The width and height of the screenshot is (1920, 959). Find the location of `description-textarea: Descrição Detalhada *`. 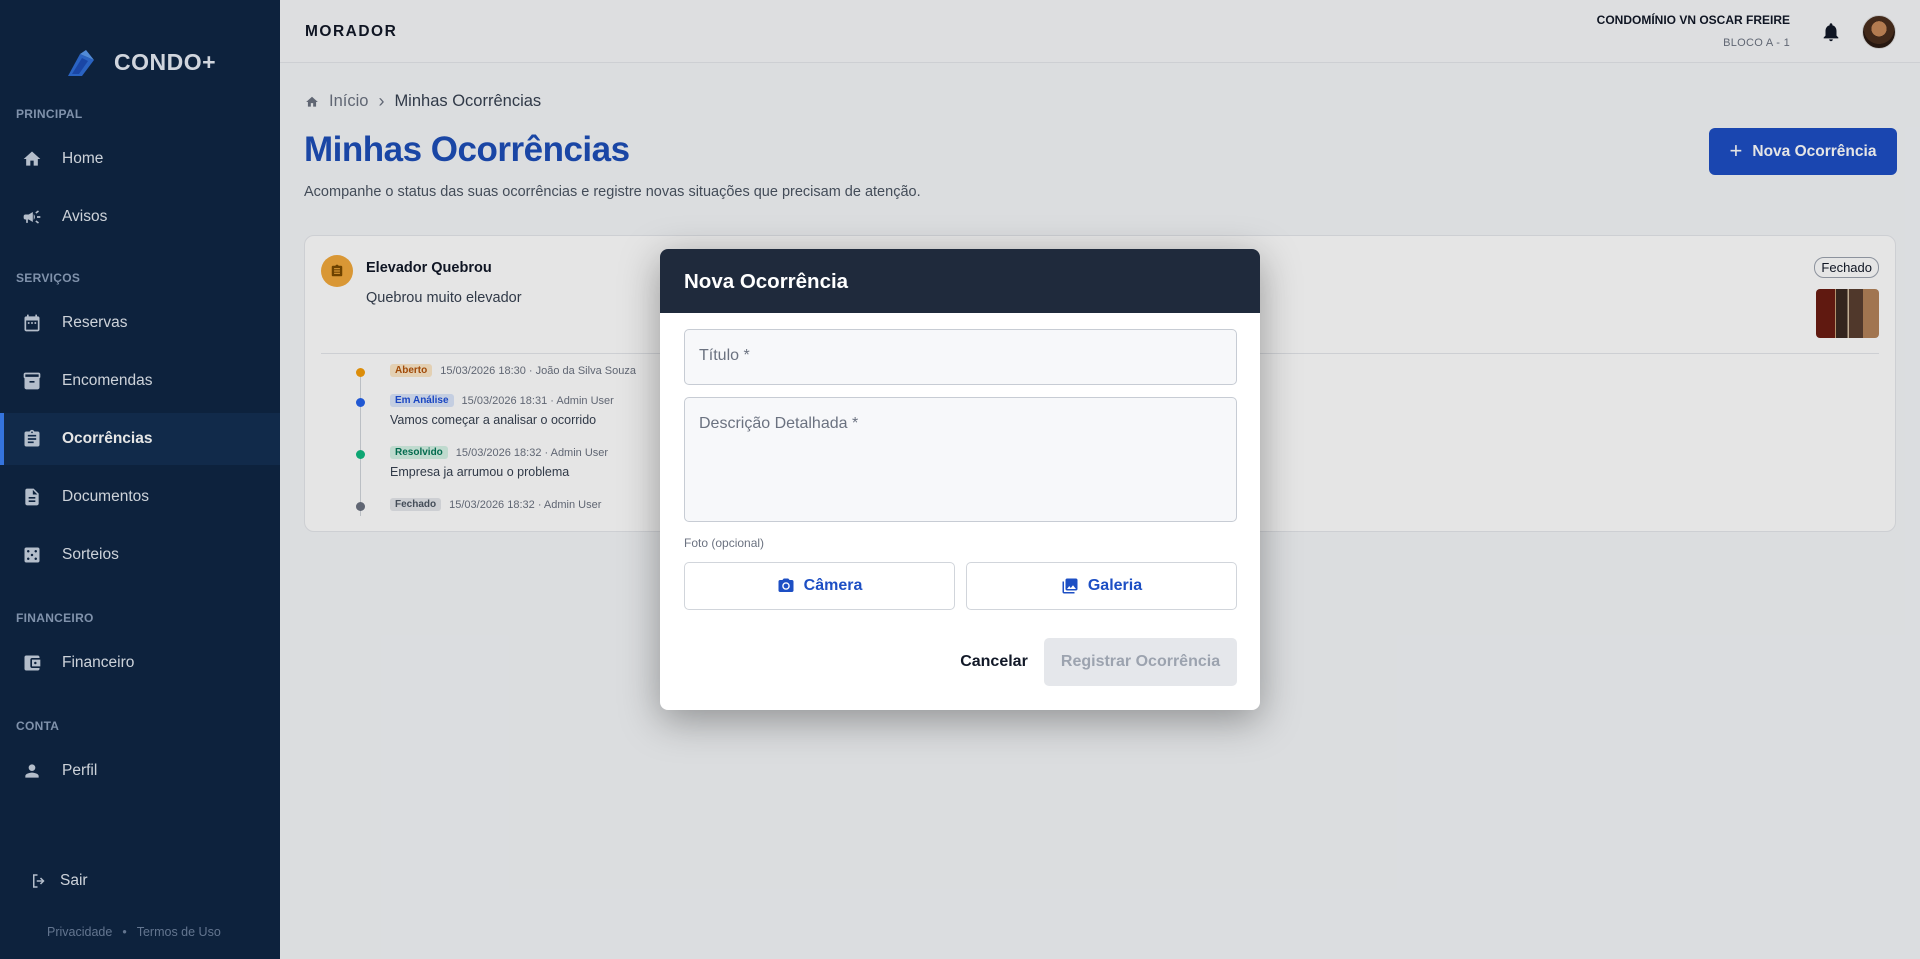

description-textarea: Descrição Detalhada * is located at coordinates (960, 459).